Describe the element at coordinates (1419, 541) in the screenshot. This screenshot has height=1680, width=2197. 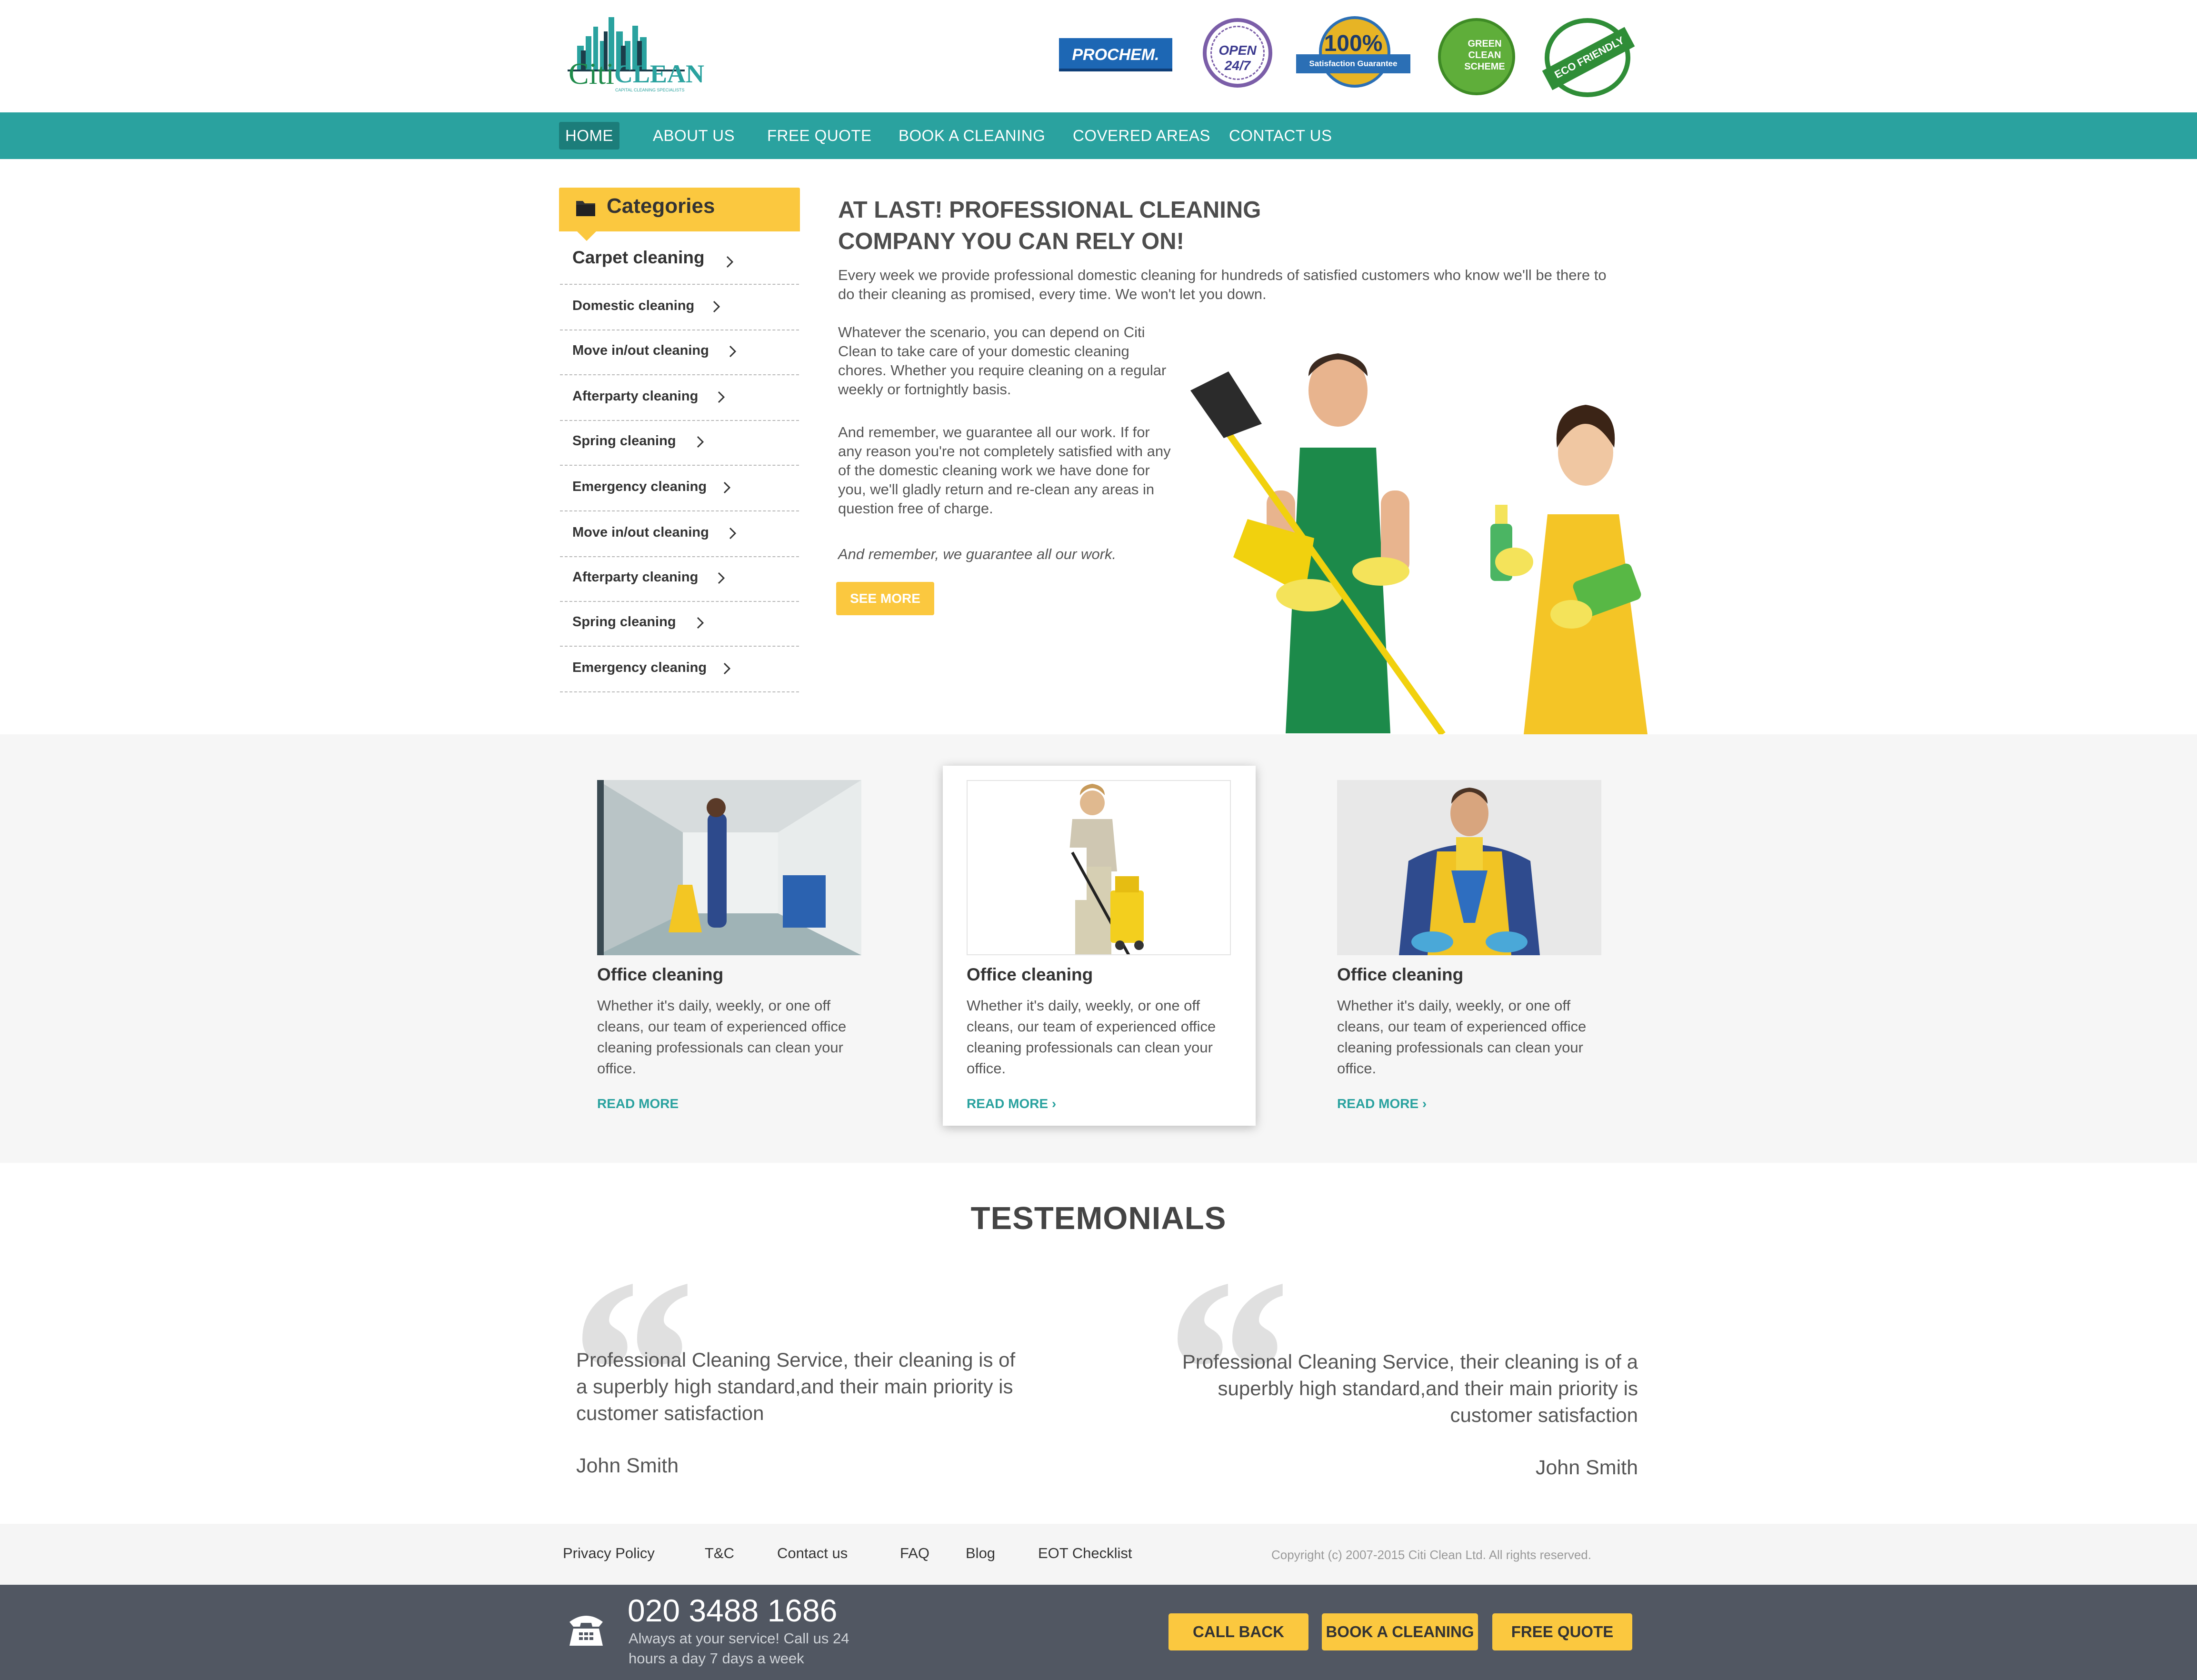
I see `hero-cleaners-image` at that location.